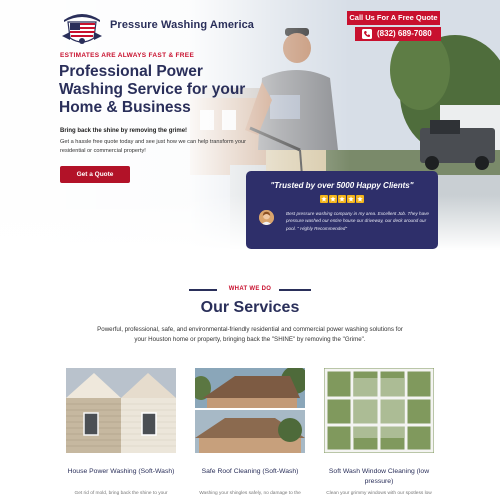 This screenshot has width=500, height=500. What do you see at coordinates (82, 29) in the screenshot?
I see `logo-icon` at bounding box center [82, 29].